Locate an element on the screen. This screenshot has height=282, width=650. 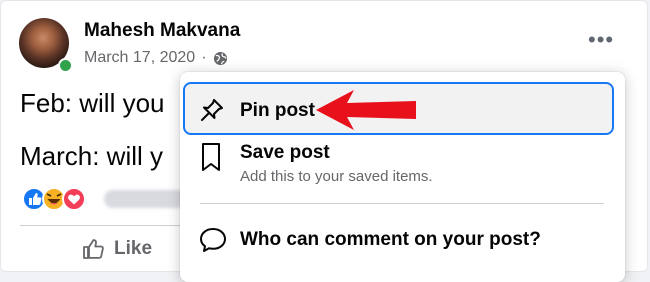
menu-item-label: Who can comment on your post? is located at coordinates (390, 239).